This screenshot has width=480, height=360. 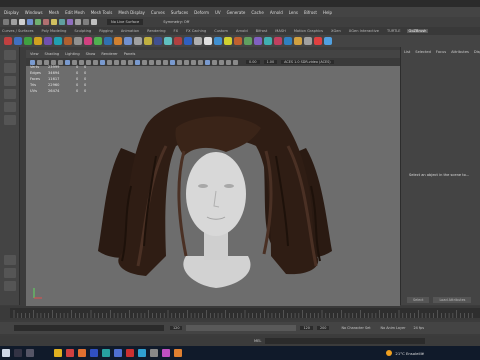 What do you see at coordinates (130, 353) in the screenshot?
I see `app-red-icon` at bounding box center [130, 353].